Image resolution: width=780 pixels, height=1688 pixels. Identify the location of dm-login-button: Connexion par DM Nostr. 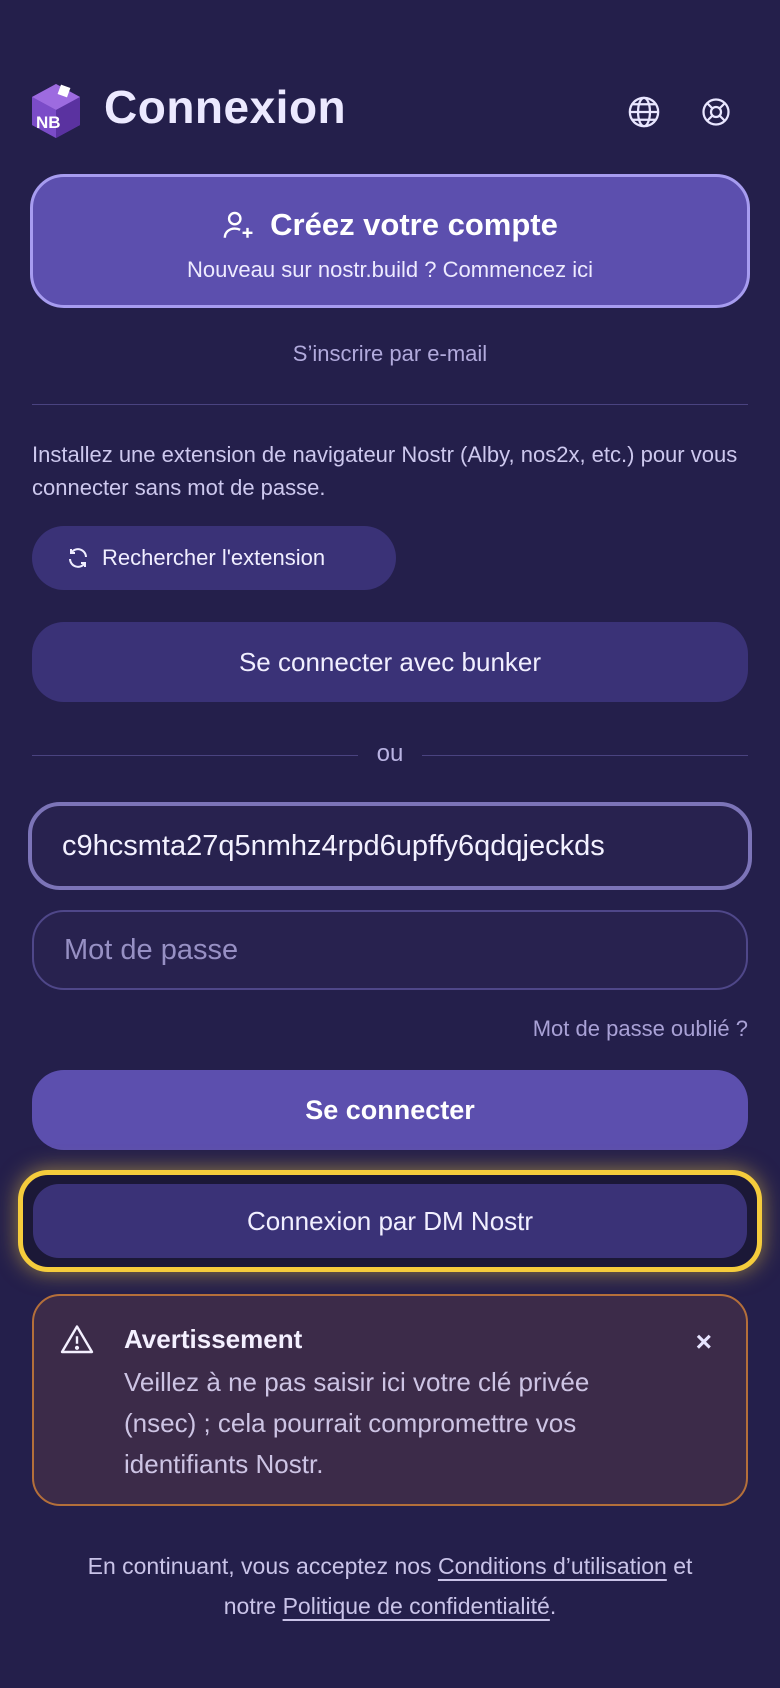
(390, 1221).